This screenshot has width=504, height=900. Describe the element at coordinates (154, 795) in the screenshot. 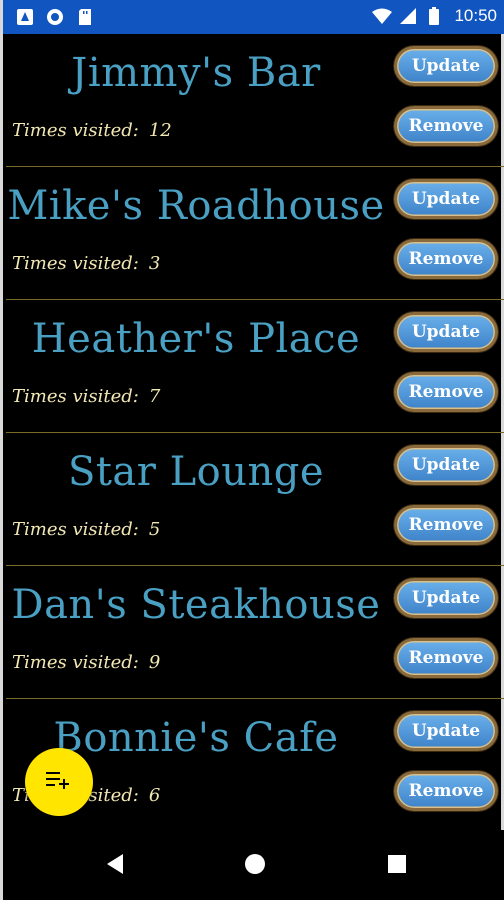

I see `visits-count: 6` at that location.